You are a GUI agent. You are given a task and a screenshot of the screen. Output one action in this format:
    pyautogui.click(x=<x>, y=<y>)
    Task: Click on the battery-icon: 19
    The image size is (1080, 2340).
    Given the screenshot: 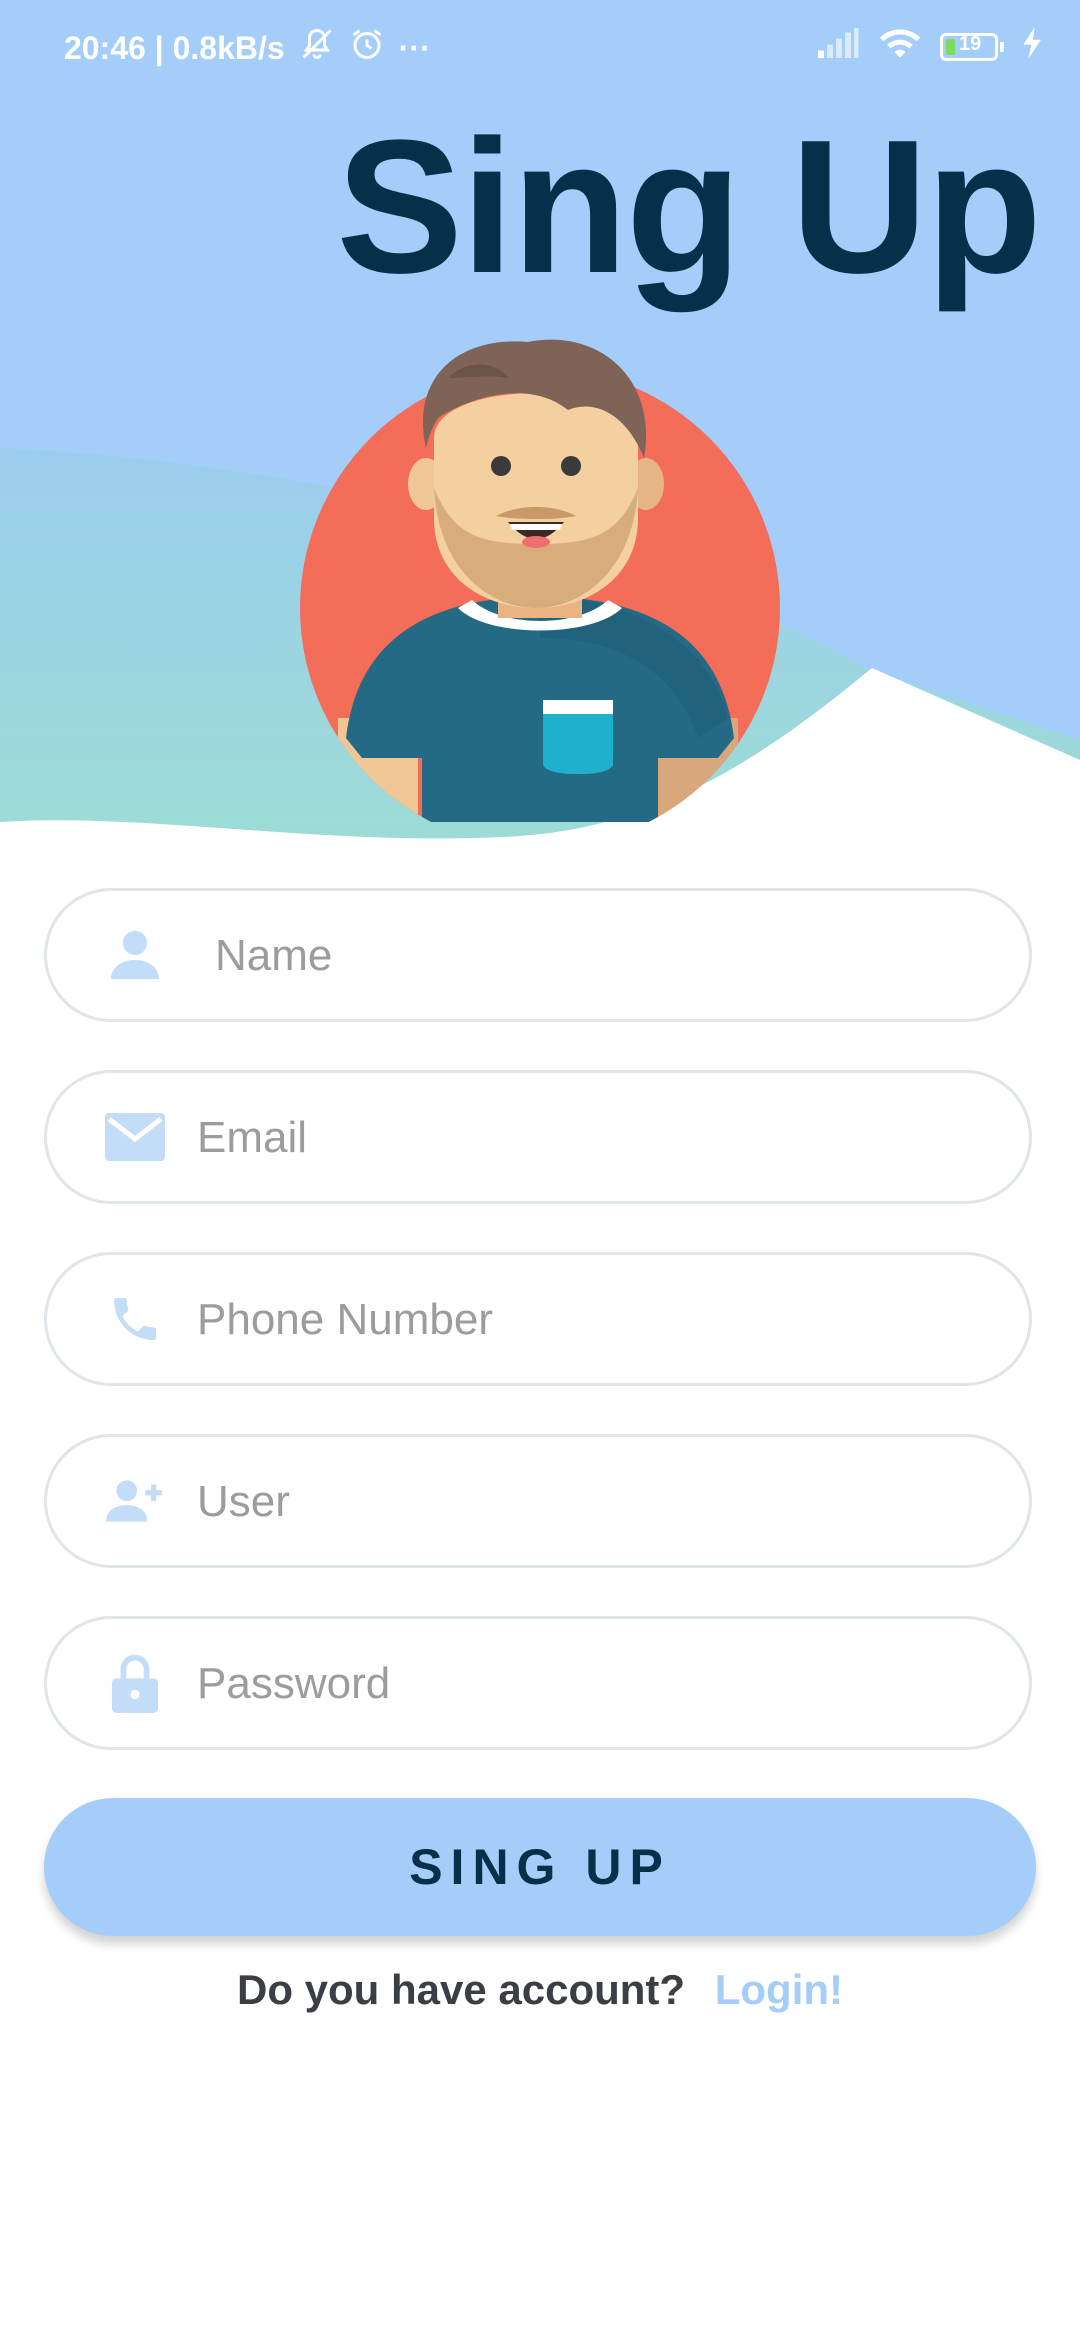 What is the action you would take?
    pyautogui.click(x=972, y=47)
    